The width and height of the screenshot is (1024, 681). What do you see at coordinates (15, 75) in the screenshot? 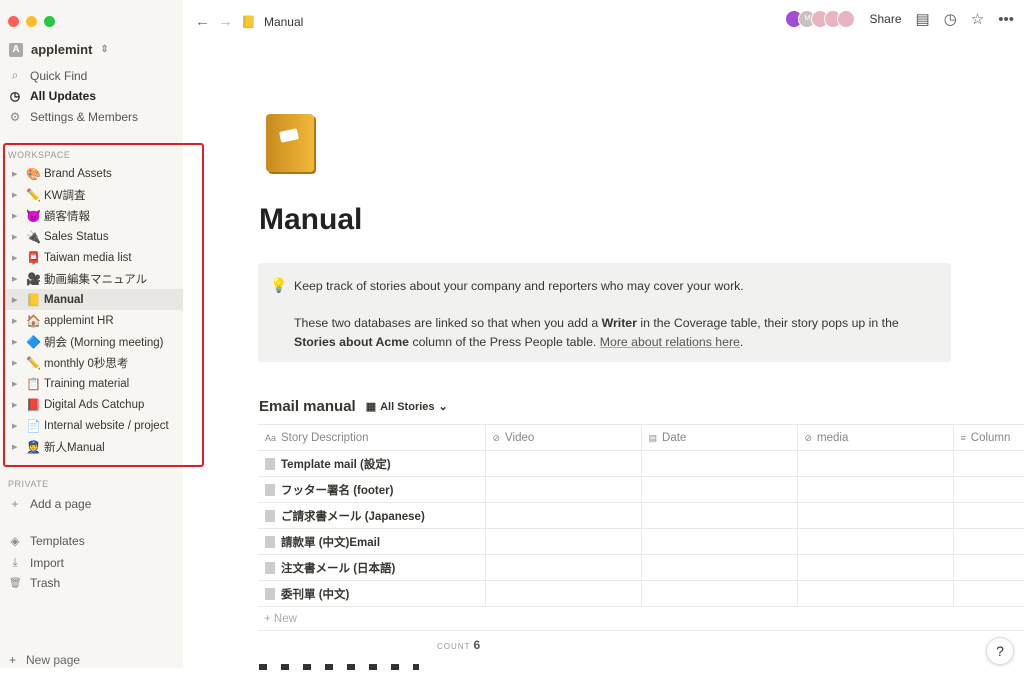
I see `search-icon: ⌕` at bounding box center [15, 75].